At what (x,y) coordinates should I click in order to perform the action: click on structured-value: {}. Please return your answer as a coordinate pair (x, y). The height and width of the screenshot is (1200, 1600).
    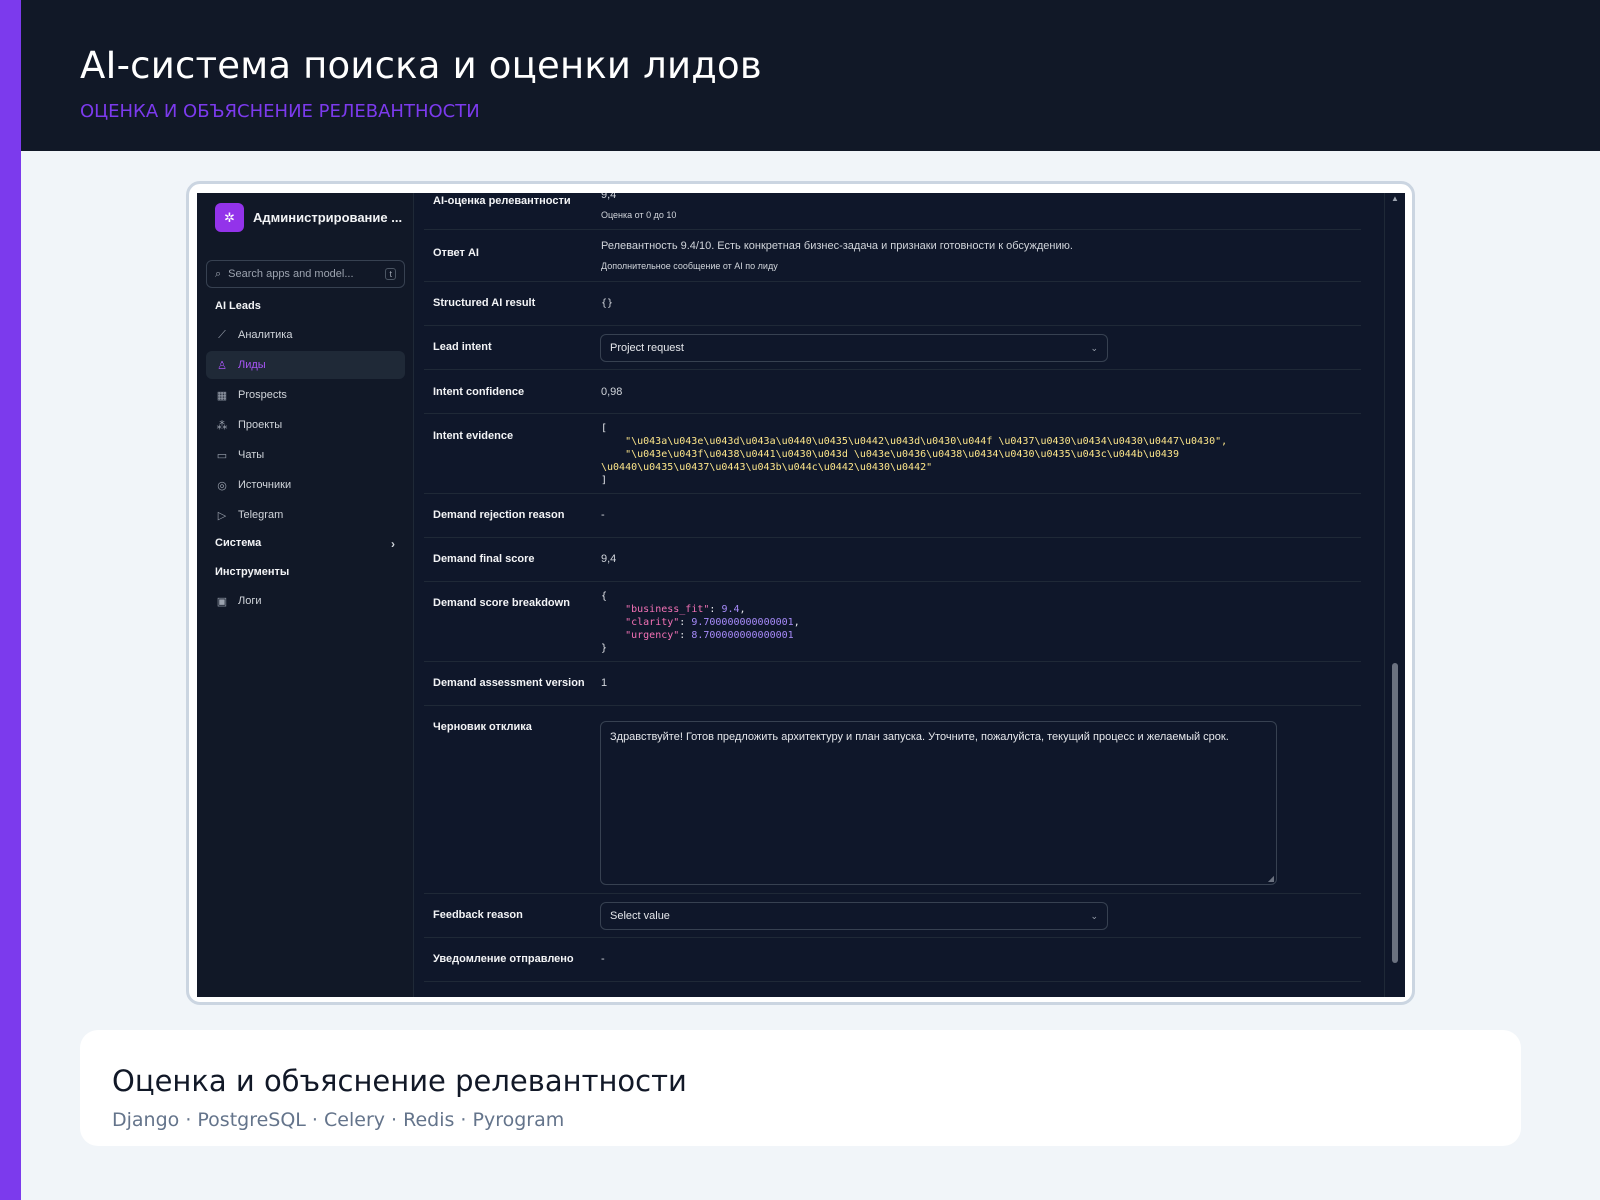
    Looking at the image, I should click on (607, 303).